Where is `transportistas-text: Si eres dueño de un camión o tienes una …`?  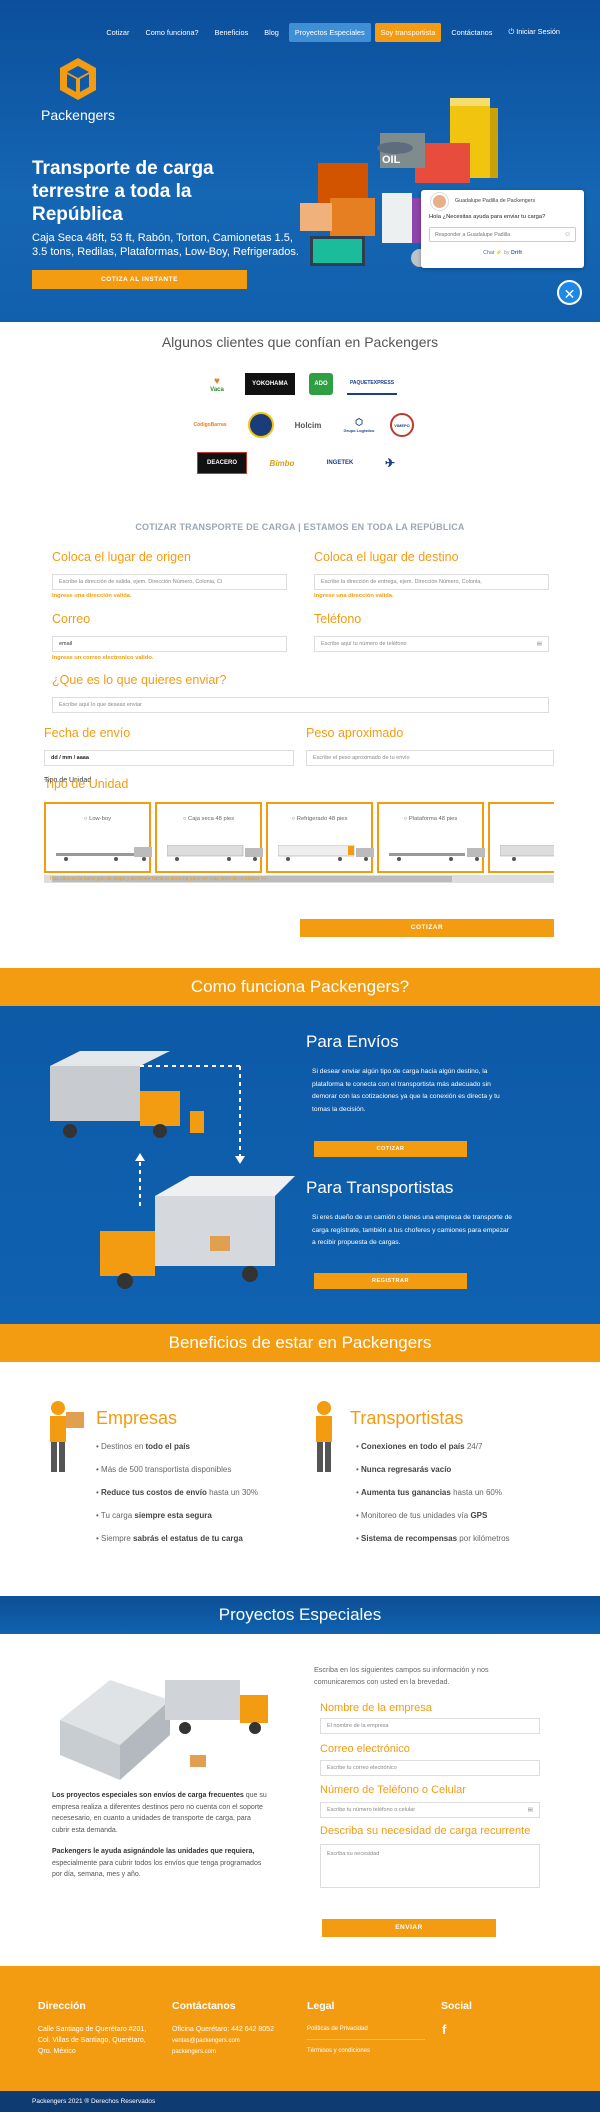 transportistas-text: Si eres dueño de un camión o tienes una … is located at coordinates (412, 1230).